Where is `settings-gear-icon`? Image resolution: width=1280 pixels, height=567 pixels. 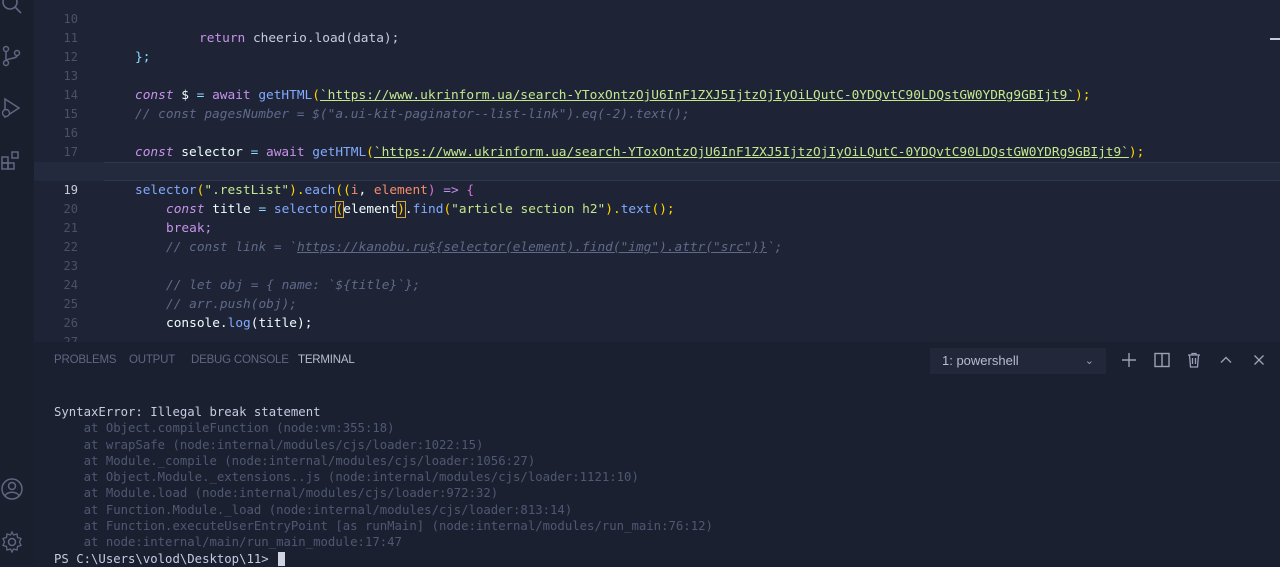 settings-gear-icon is located at coordinates (12, 542).